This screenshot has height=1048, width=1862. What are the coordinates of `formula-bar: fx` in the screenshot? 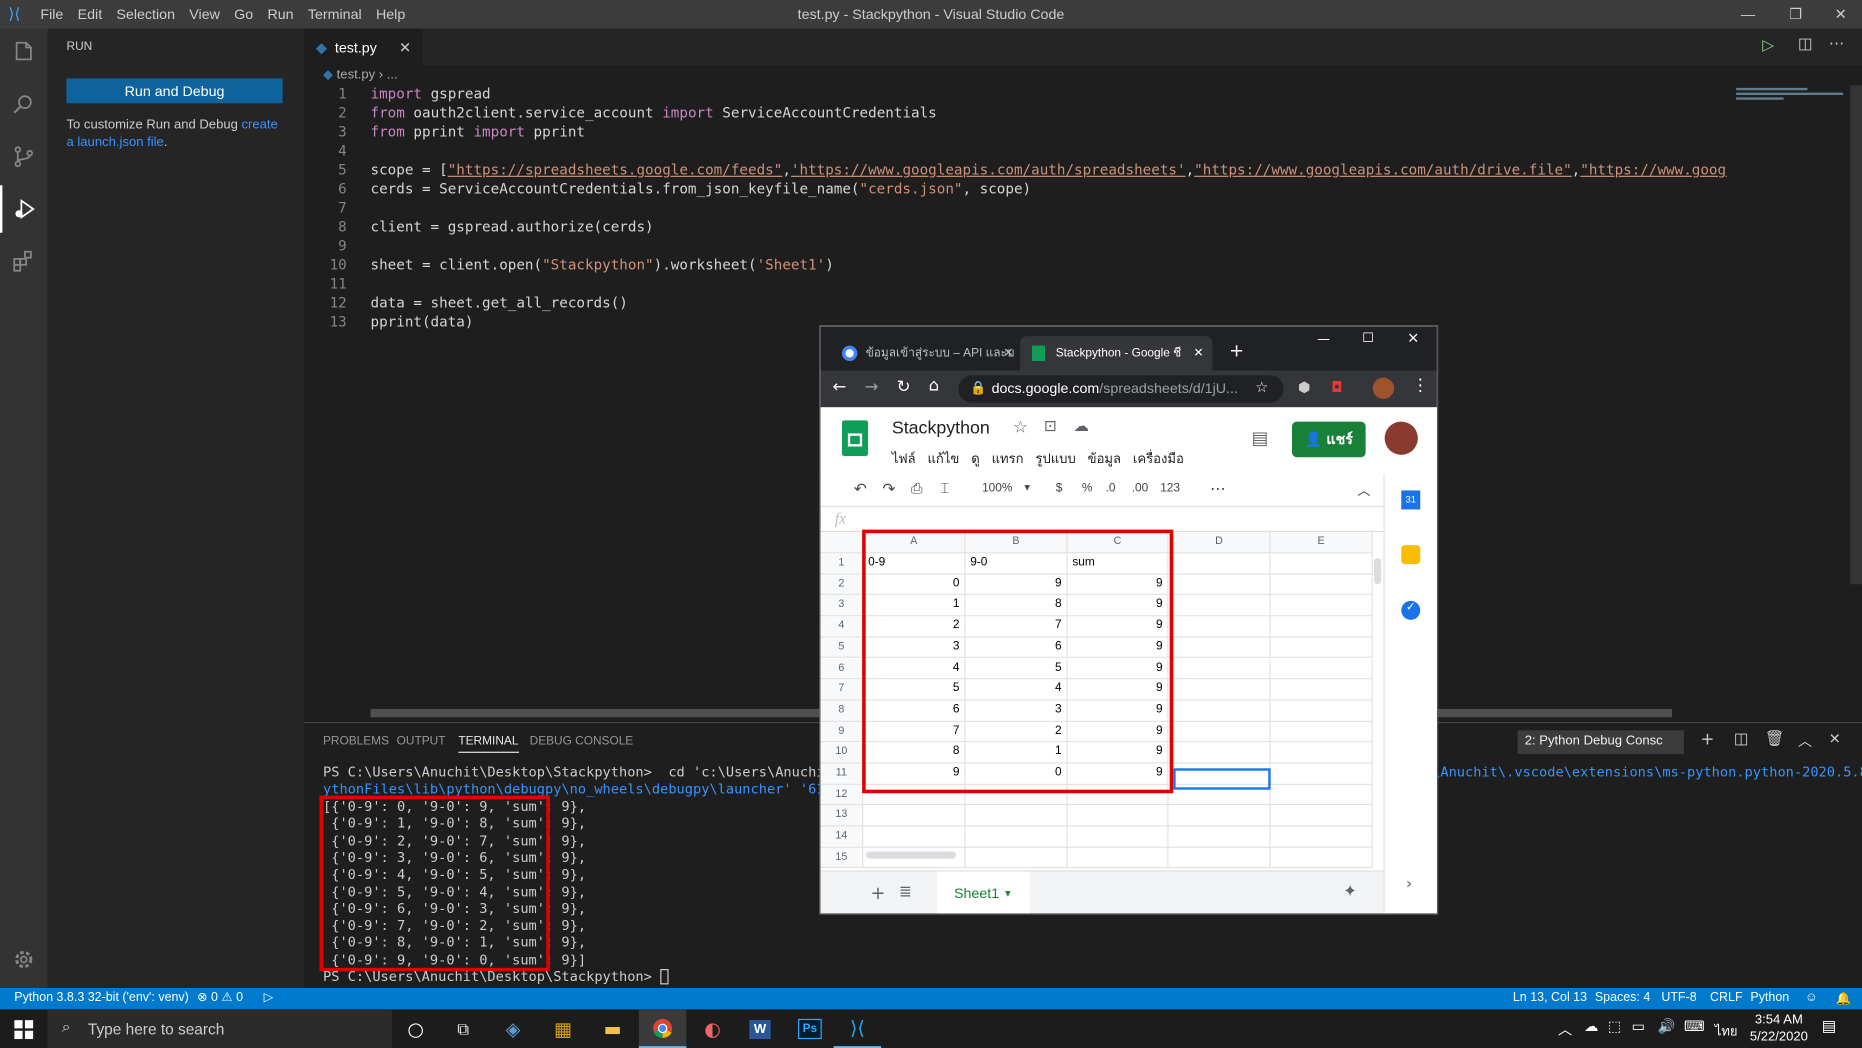 It's located at (1102, 519).